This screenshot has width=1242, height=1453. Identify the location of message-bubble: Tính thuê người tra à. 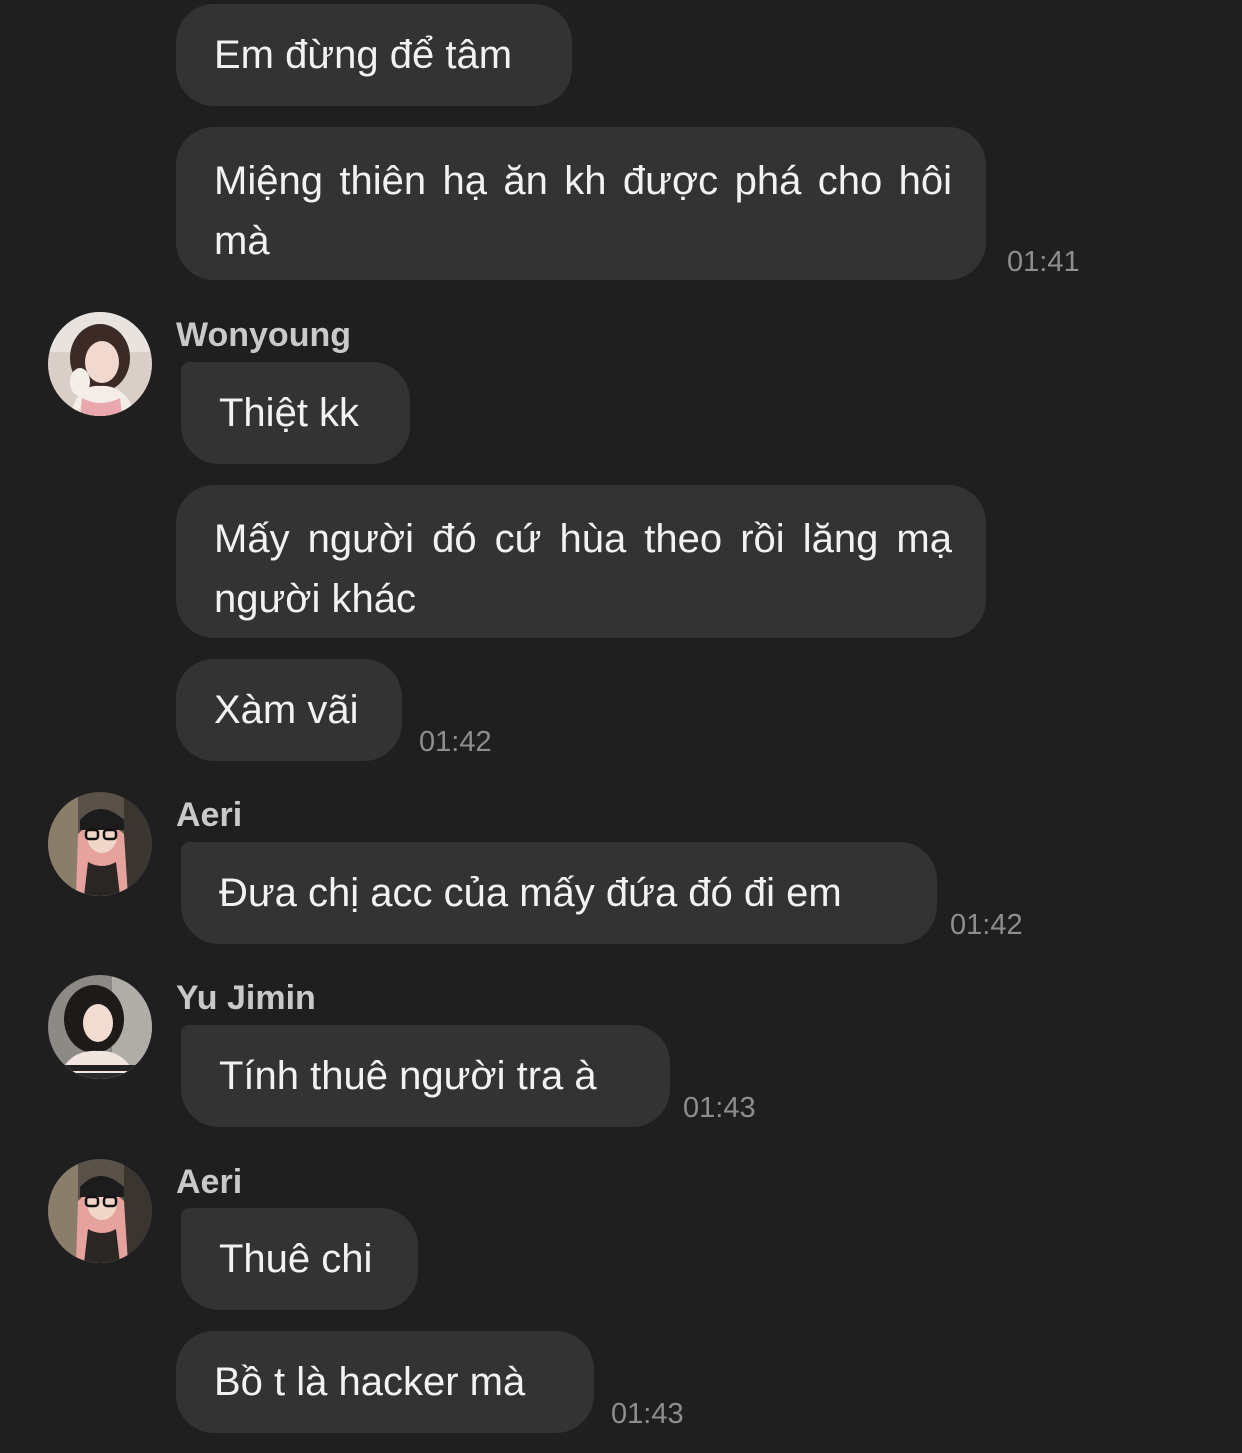
(425, 1076).